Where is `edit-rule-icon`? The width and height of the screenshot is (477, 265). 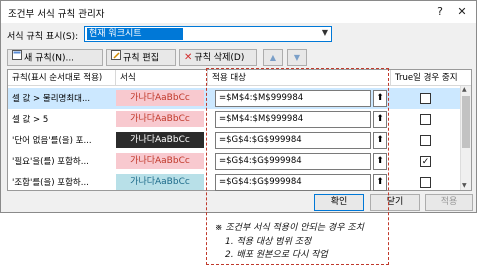
edit-rule-icon is located at coordinates (116, 58).